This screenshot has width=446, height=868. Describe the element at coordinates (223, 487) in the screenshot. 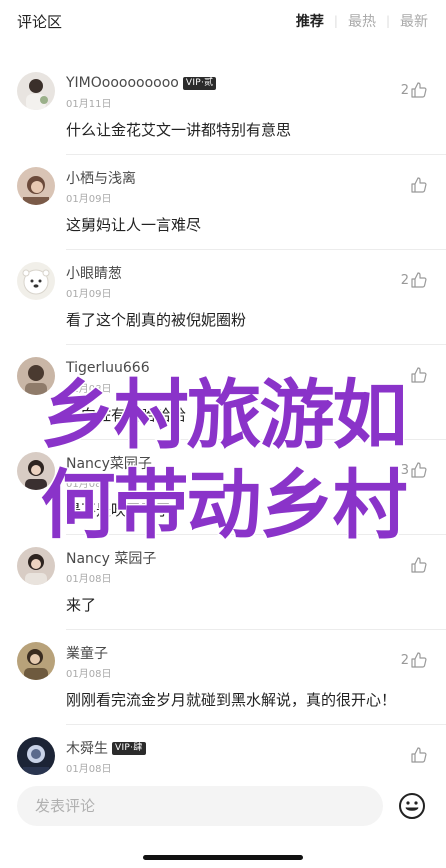

I see `comment-item: Nancy菜园子 01月08日 是不是吹了啊了 3` at that location.